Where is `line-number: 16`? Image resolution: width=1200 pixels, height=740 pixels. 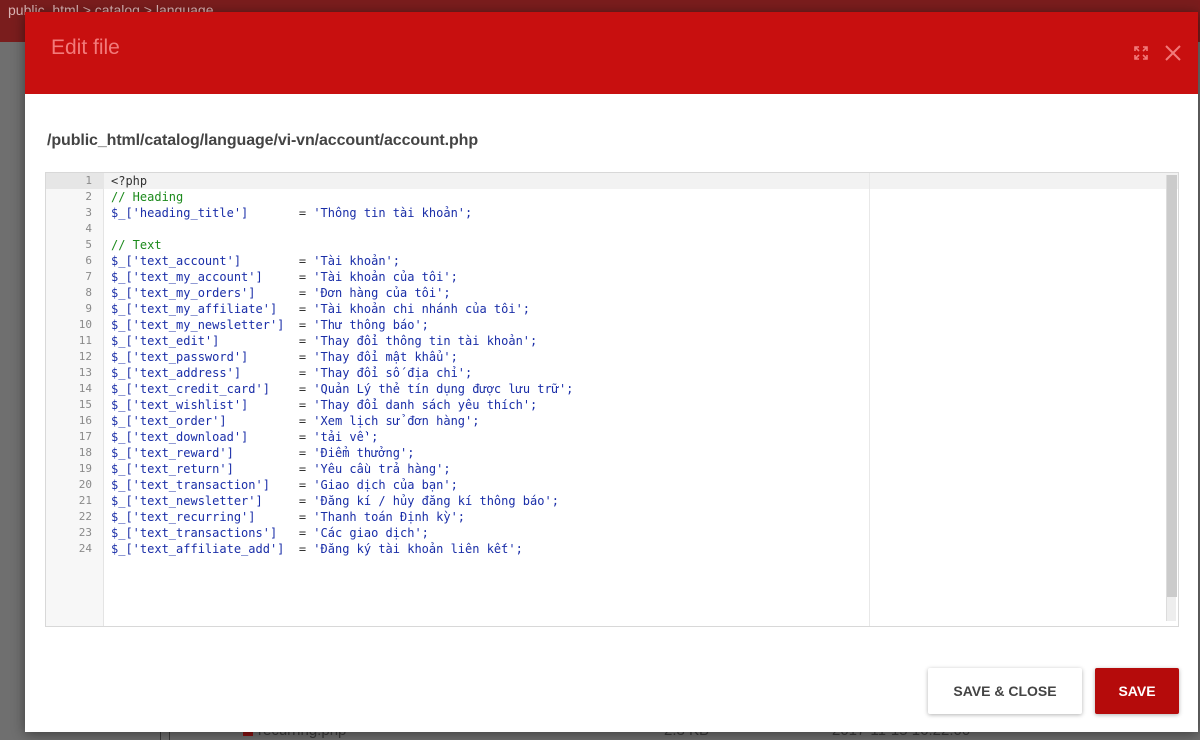
line-number: 16 is located at coordinates (85, 420).